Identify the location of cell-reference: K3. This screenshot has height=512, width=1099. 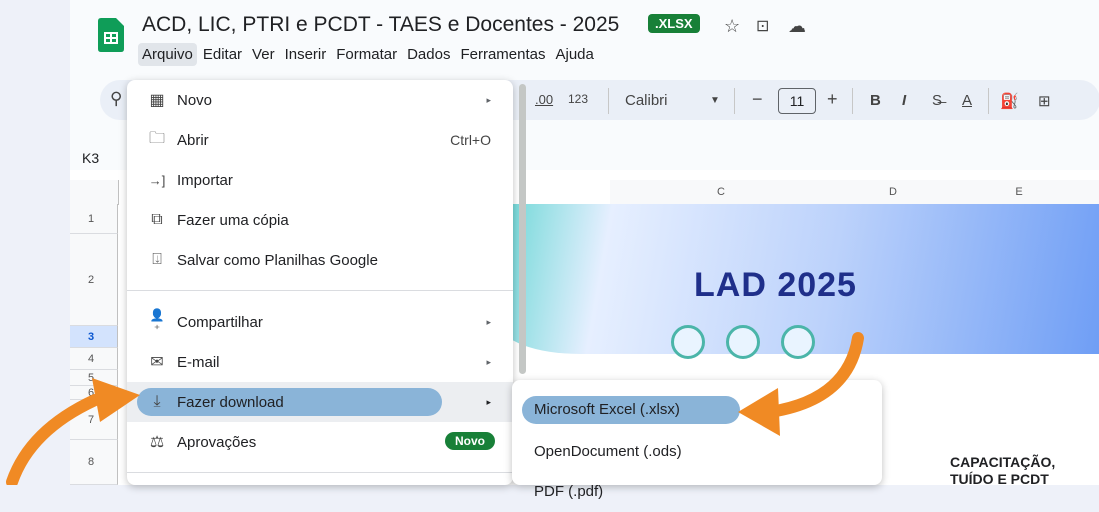
(90, 158).